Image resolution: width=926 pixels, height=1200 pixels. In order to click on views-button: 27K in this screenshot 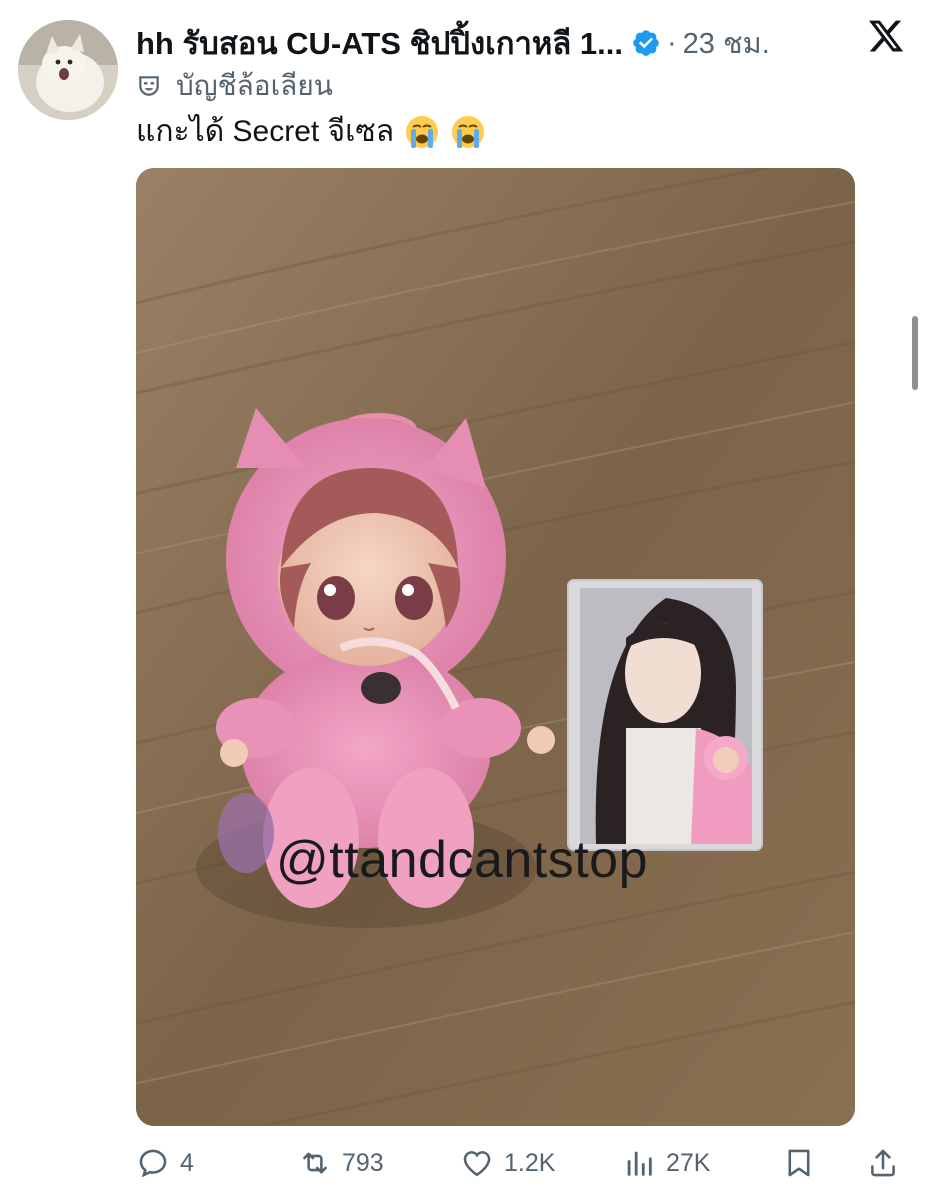, I will do `click(666, 1163)`.